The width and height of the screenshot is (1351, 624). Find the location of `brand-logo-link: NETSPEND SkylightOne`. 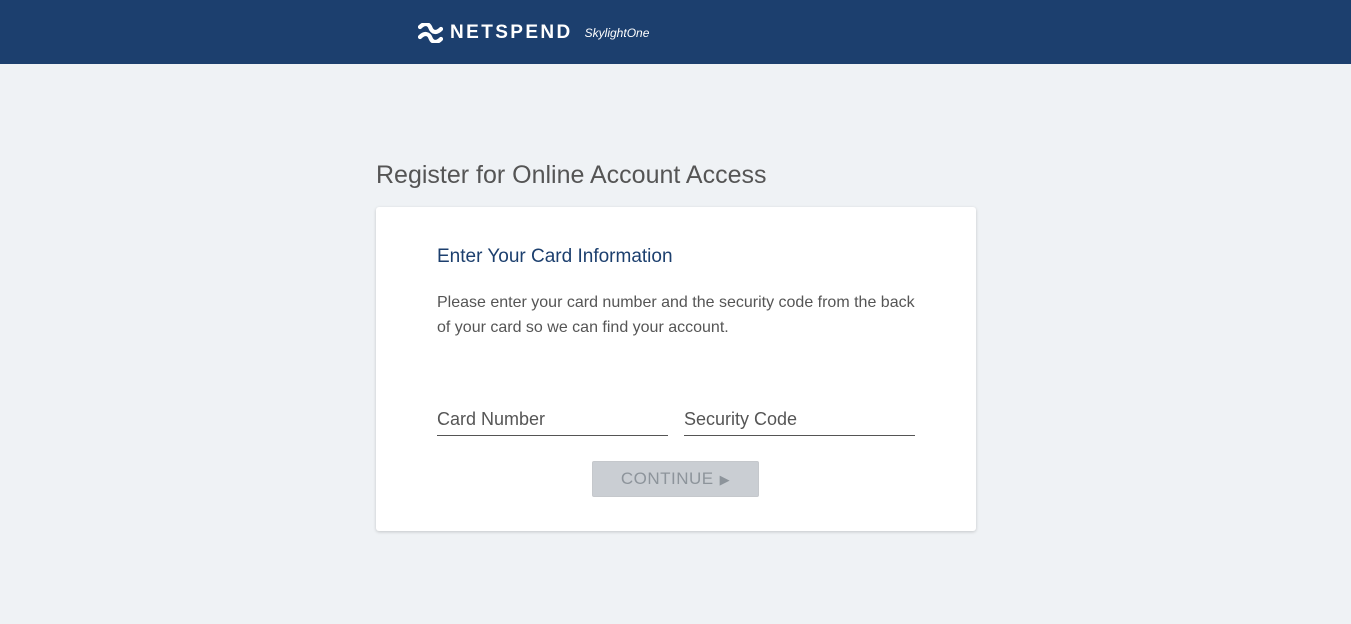

brand-logo-link: NETSPEND SkylightOne is located at coordinates (533, 33).